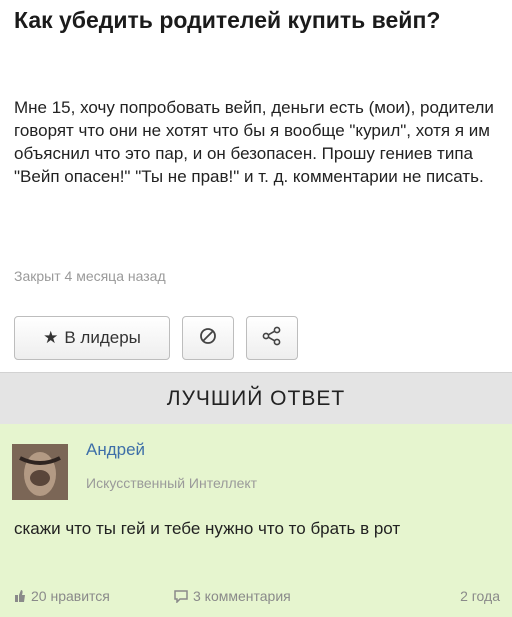  Describe the element at coordinates (102, 337) in the screenshot. I see `to-leaders-label: В лидеры` at that location.